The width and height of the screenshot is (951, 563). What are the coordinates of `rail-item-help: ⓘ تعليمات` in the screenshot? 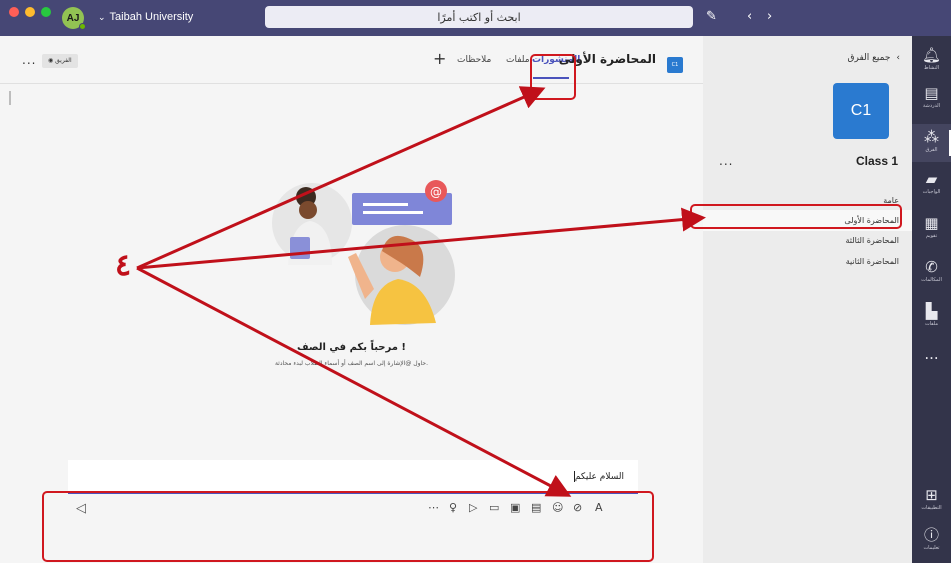 It's located at (931, 541).